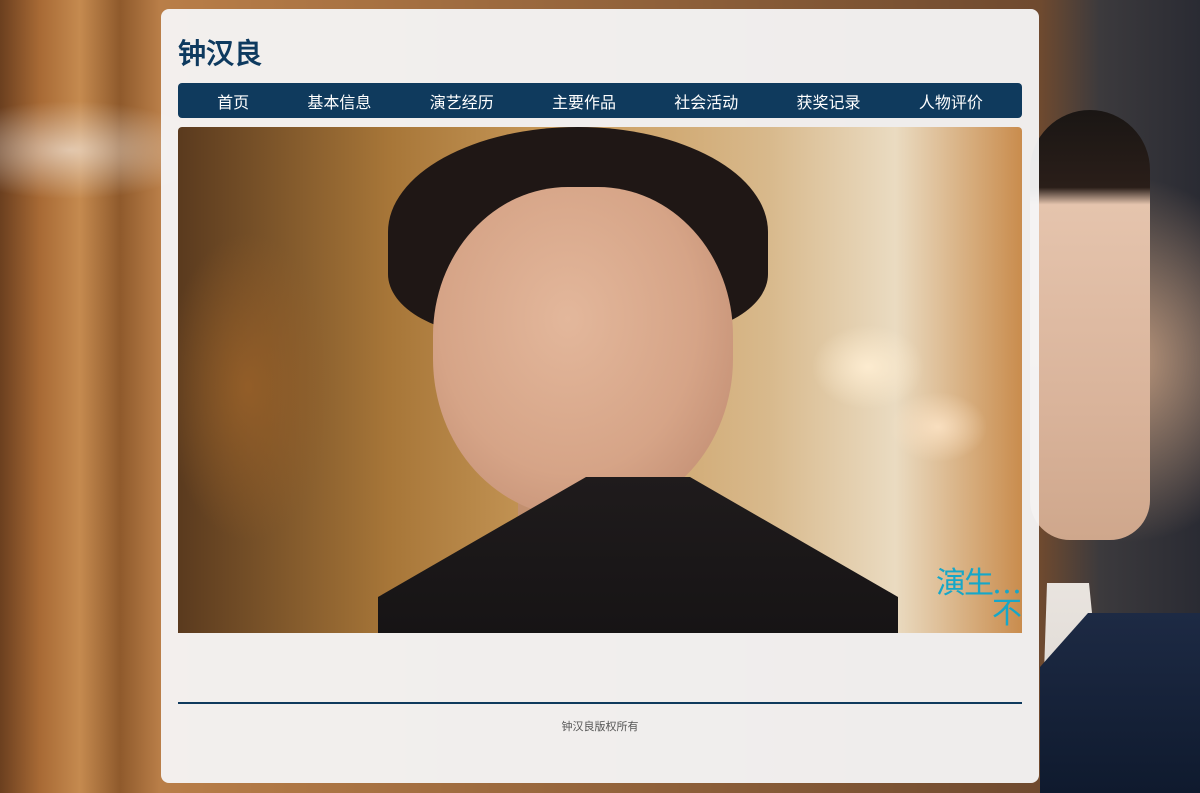  Describe the element at coordinates (584, 101) in the screenshot. I see `nav-item-works: 主要作品` at that location.